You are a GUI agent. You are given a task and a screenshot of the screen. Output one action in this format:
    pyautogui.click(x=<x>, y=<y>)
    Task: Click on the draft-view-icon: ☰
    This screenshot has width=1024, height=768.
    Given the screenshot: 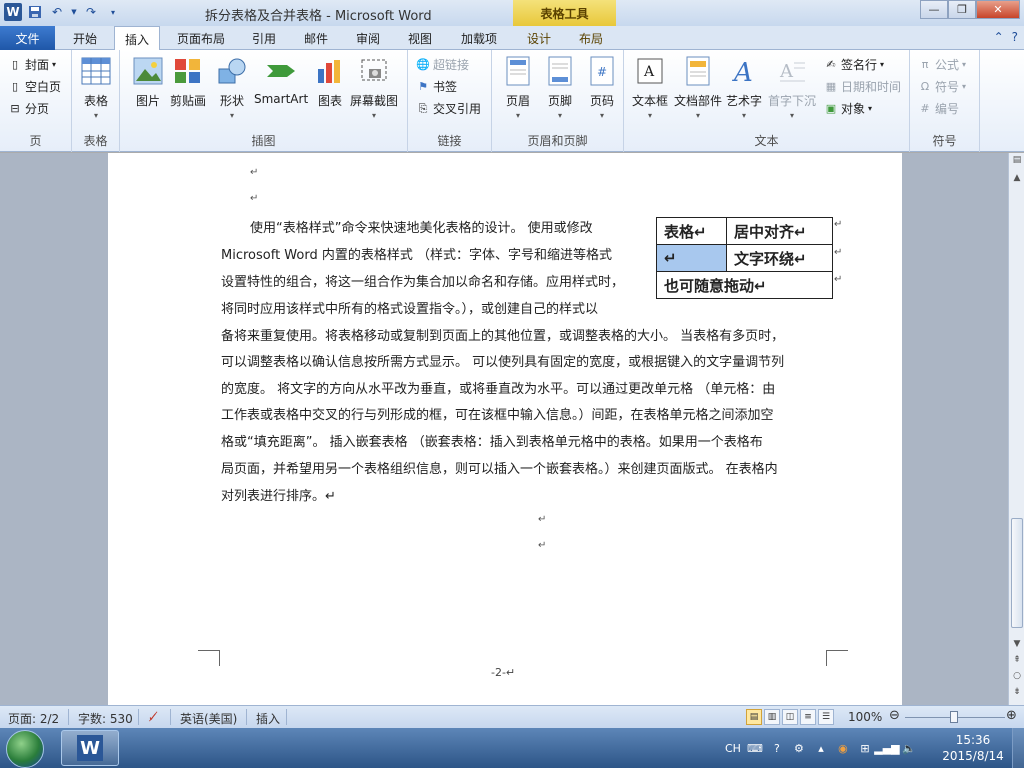 What is the action you would take?
    pyautogui.click(x=826, y=717)
    